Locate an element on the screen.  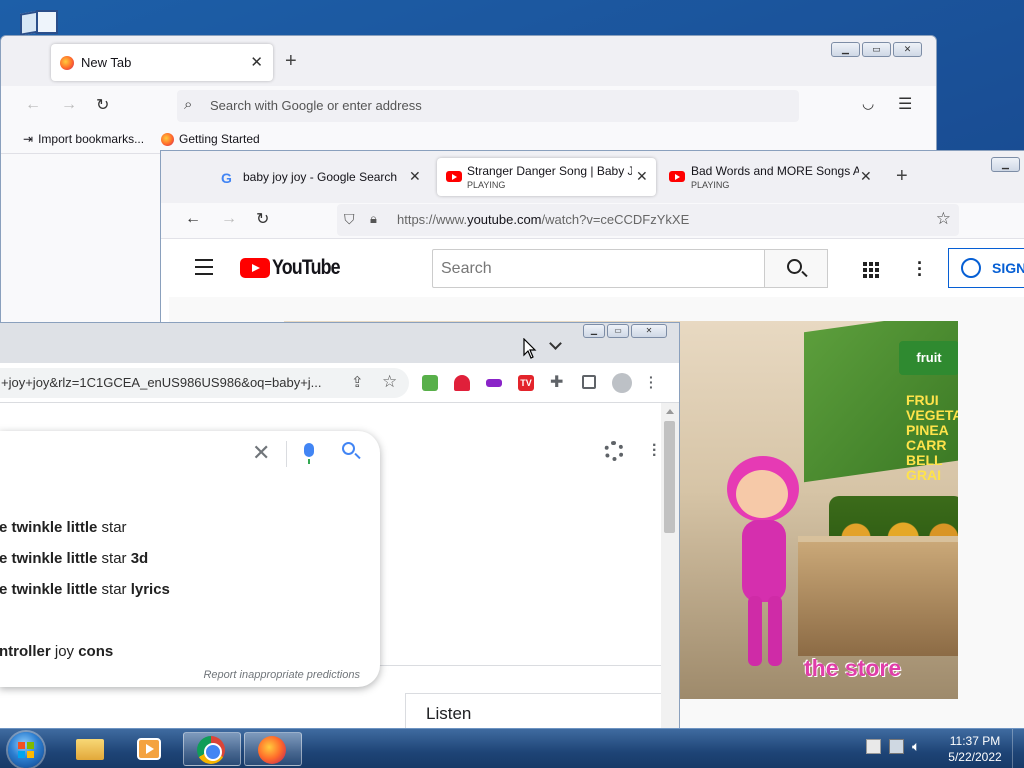
clear-search-icon: ✕ is located at coordinates (261, 453).